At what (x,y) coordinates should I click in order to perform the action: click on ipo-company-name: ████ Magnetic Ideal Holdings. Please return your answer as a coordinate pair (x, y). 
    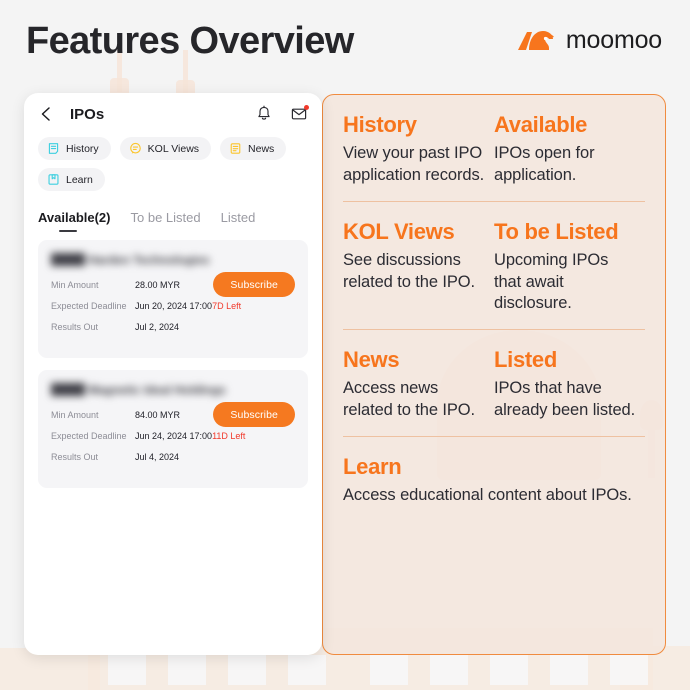
    Looking at the image, I should click on (138, 389).